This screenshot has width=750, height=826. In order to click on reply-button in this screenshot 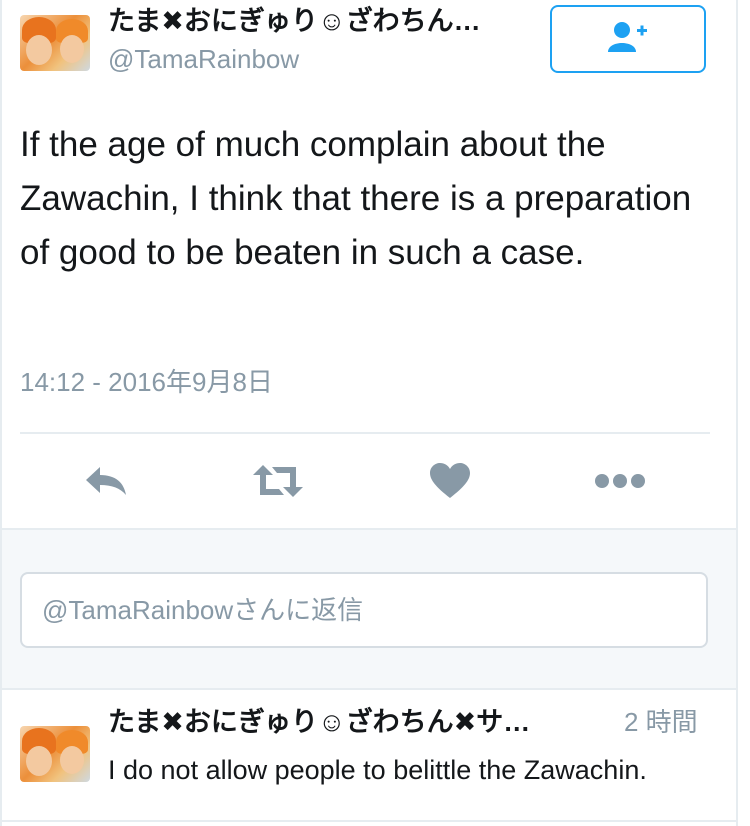, I will do `click(106, 483)`.